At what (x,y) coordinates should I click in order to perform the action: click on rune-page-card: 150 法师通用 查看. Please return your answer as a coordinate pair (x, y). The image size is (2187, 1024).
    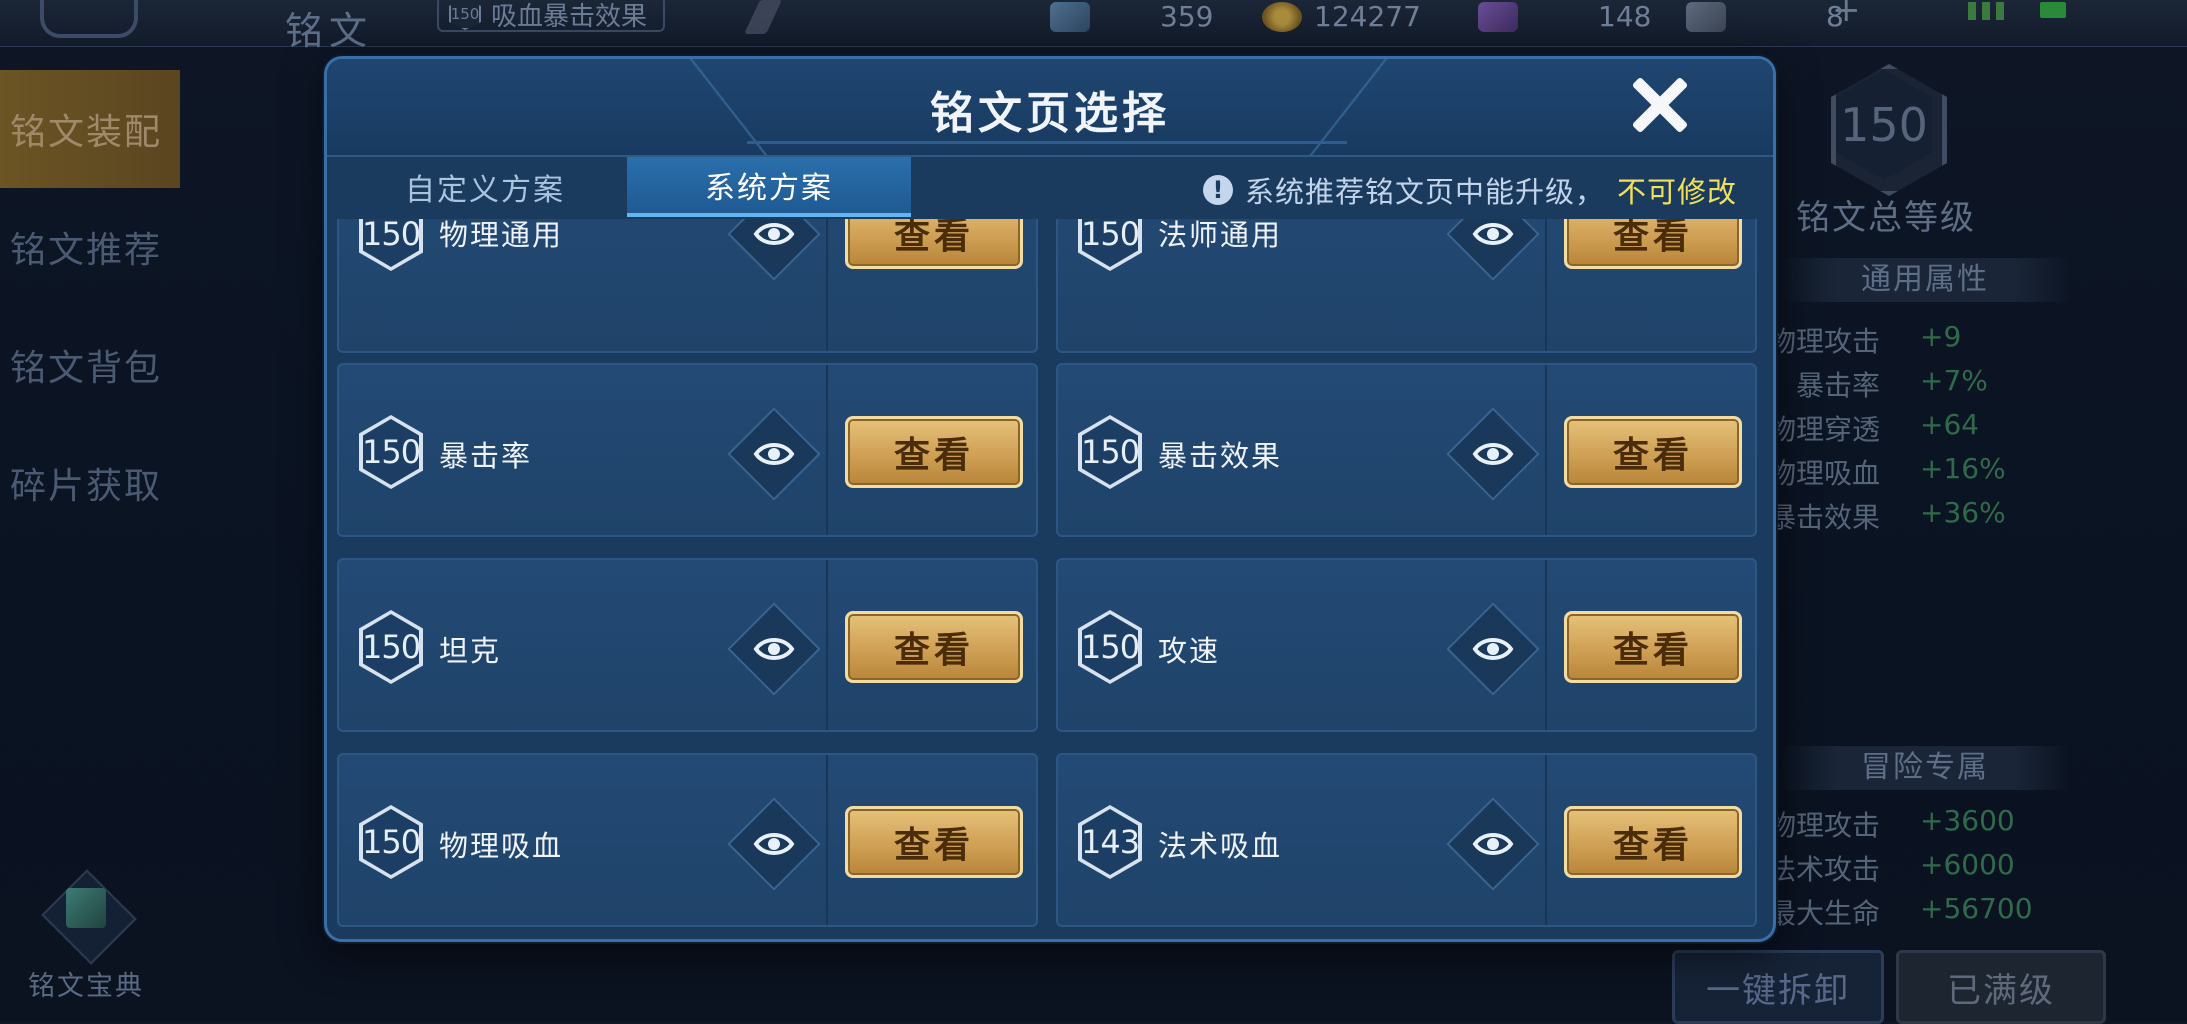
    Looking at the image, I should click on (1406, 286).